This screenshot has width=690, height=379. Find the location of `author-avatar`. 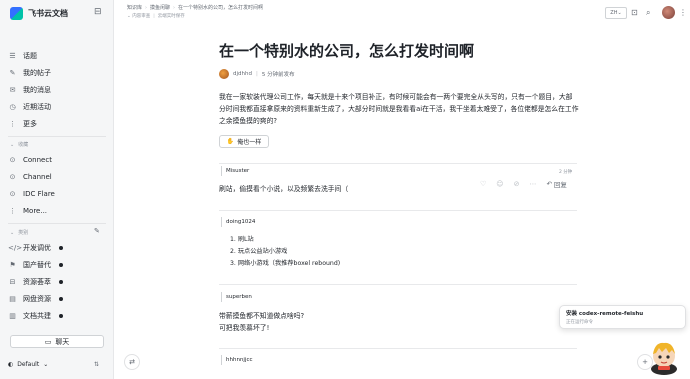

author-avatar is located at coordinates (224, 74).